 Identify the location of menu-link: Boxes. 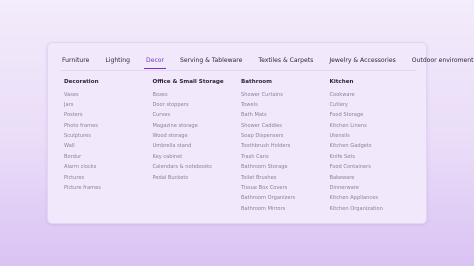
(197, 95).